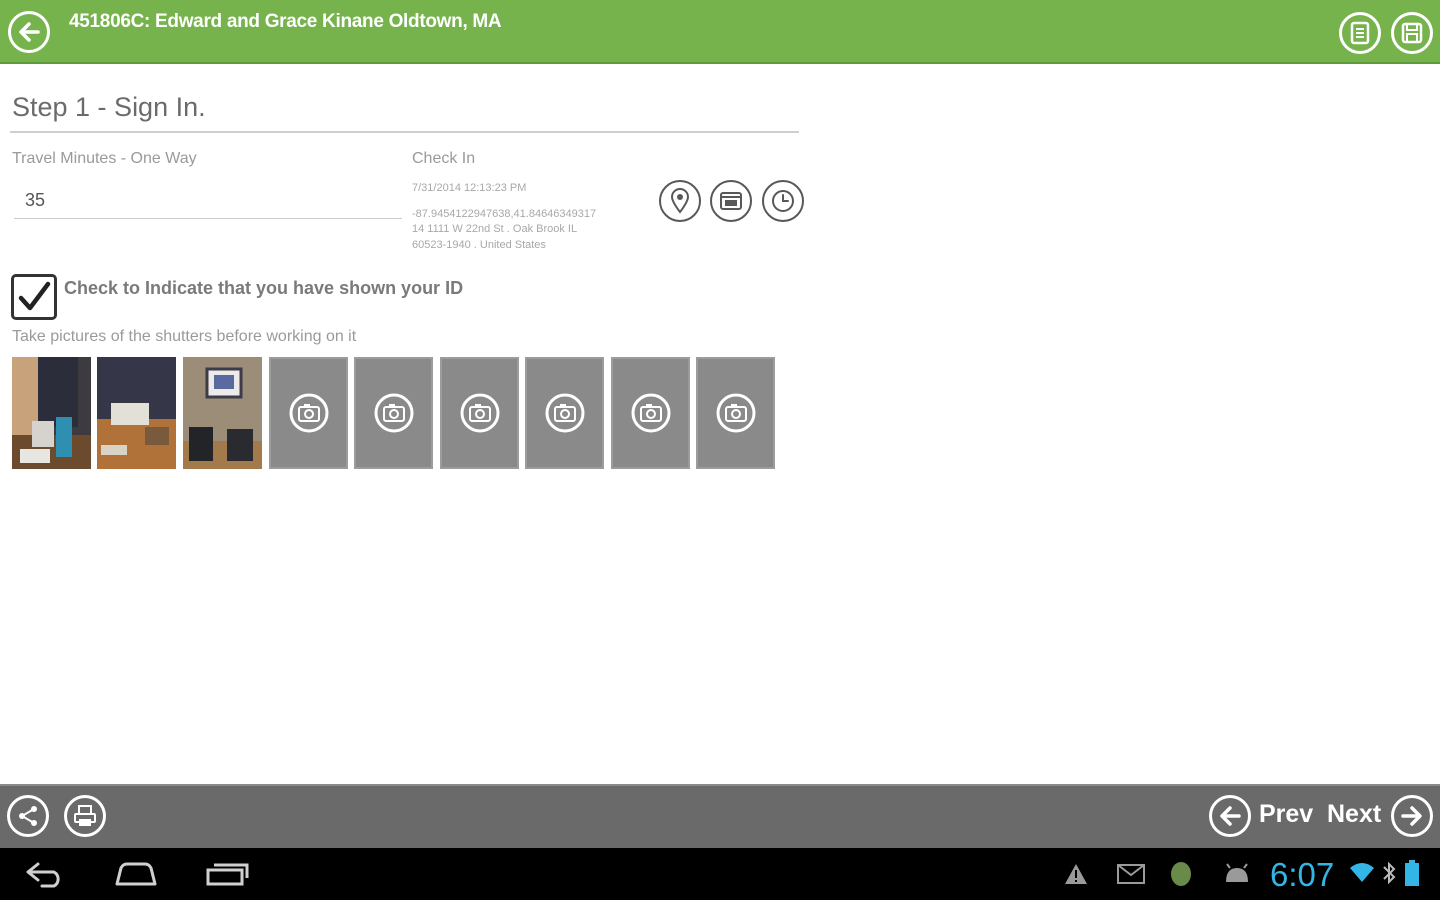 The width and height of the screenshot is (1440, 900). Describe the element at coordinates (1362, 872) in the screenshot. I see `wifi-icon` at that location.